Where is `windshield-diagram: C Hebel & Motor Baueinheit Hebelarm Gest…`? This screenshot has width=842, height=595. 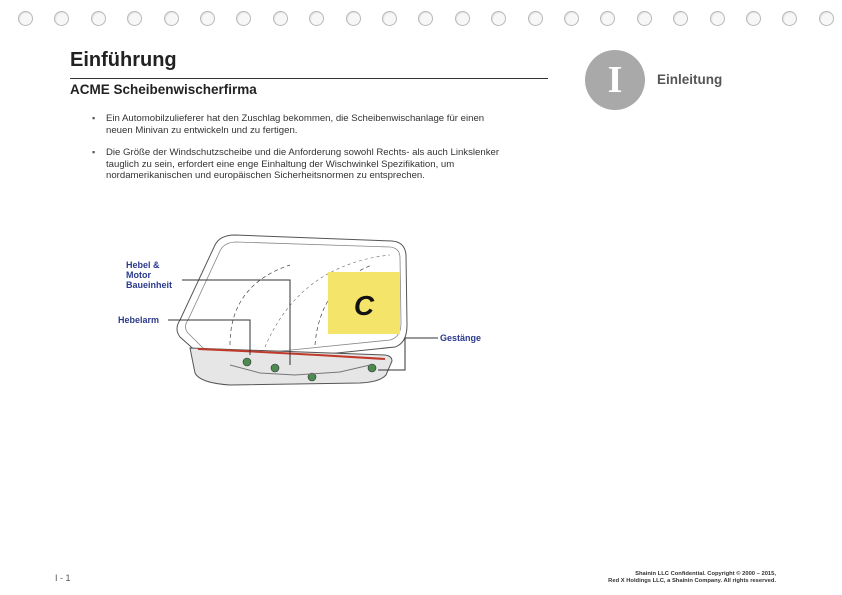 windshield-diagram: C Hebel & Motor Baueinheit Hebelarm Gest… is located at coordinates (299, 310).